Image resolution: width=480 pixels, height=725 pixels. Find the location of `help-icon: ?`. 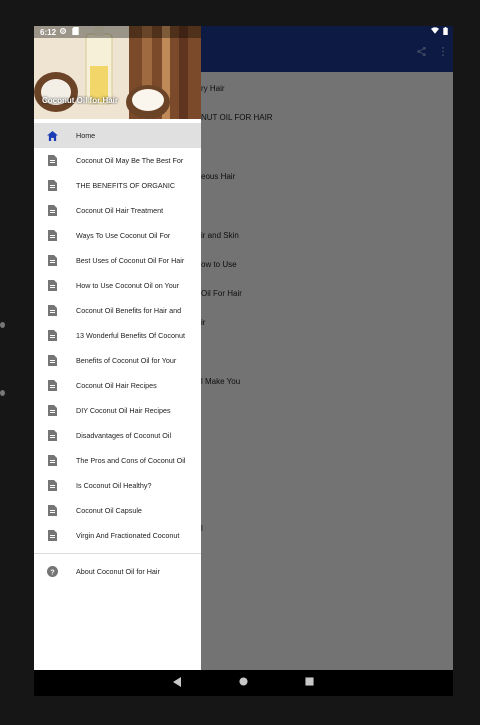

help-icon: ? is located at coordinates (52, 571).